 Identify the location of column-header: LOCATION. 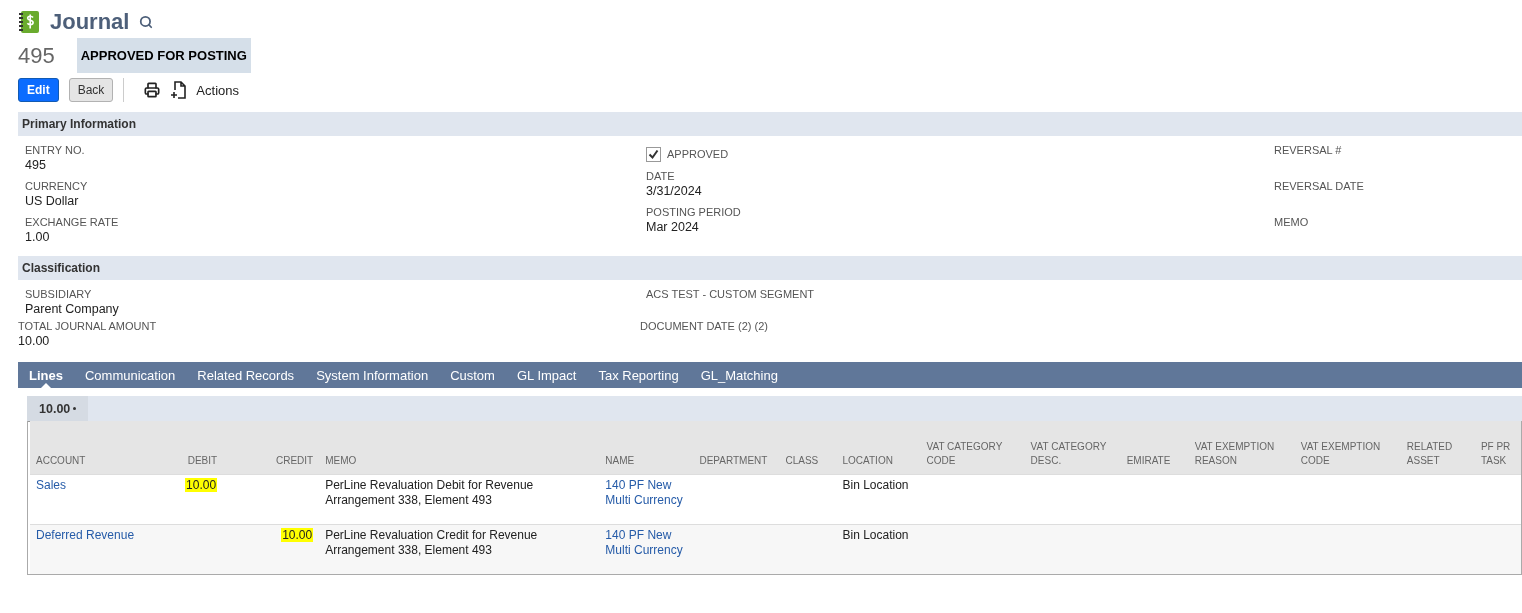
(878, 448).